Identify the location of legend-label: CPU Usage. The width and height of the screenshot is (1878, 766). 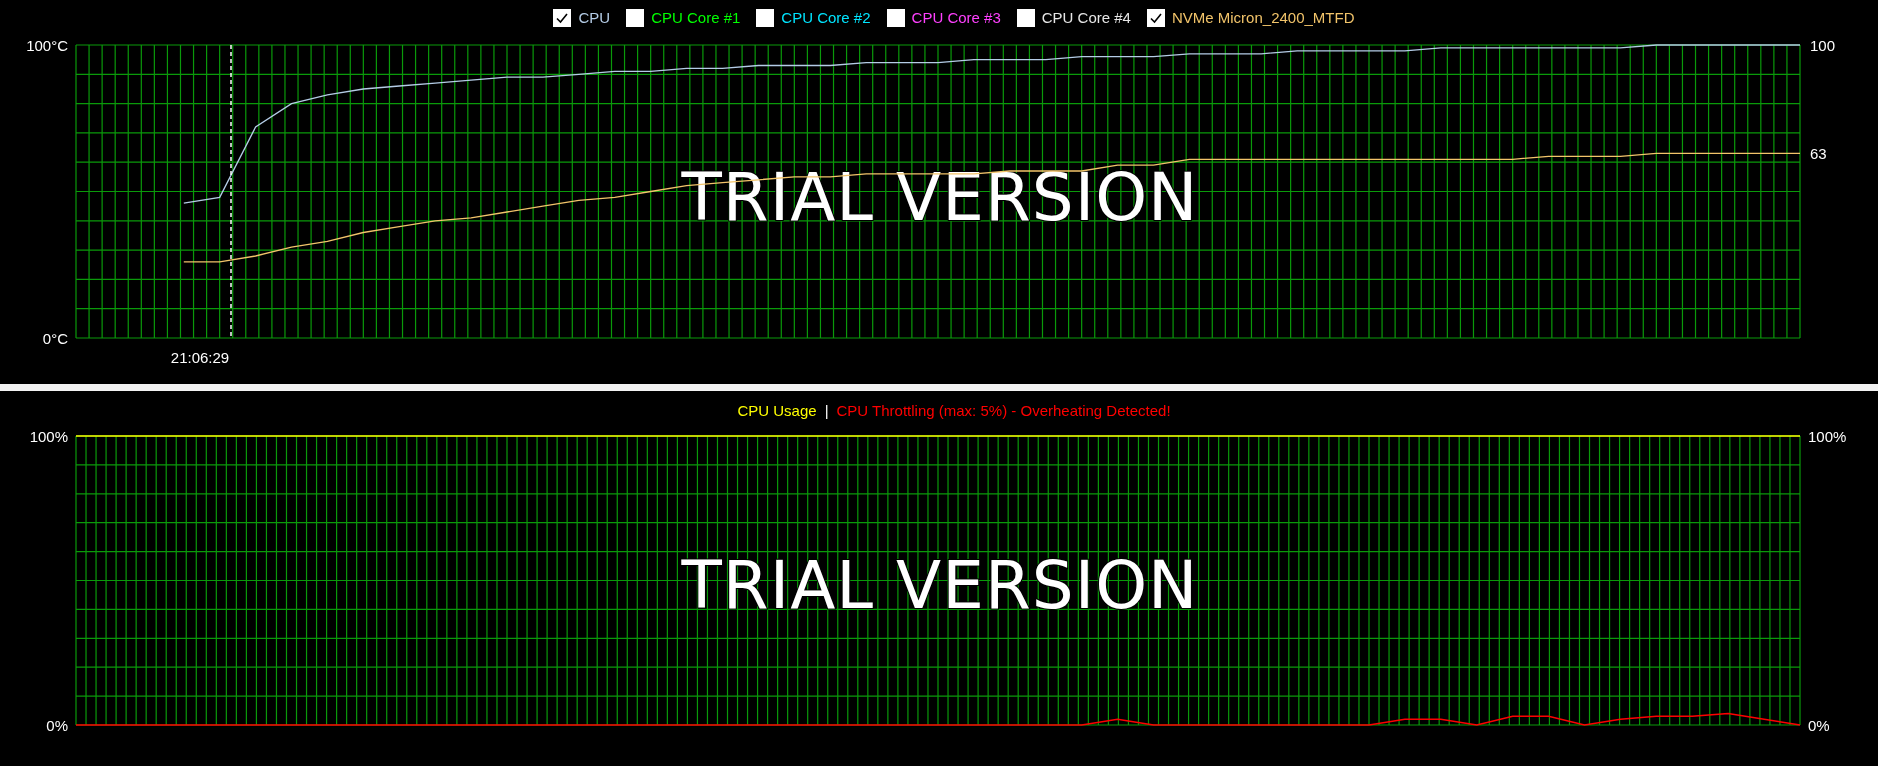
(777, 410).